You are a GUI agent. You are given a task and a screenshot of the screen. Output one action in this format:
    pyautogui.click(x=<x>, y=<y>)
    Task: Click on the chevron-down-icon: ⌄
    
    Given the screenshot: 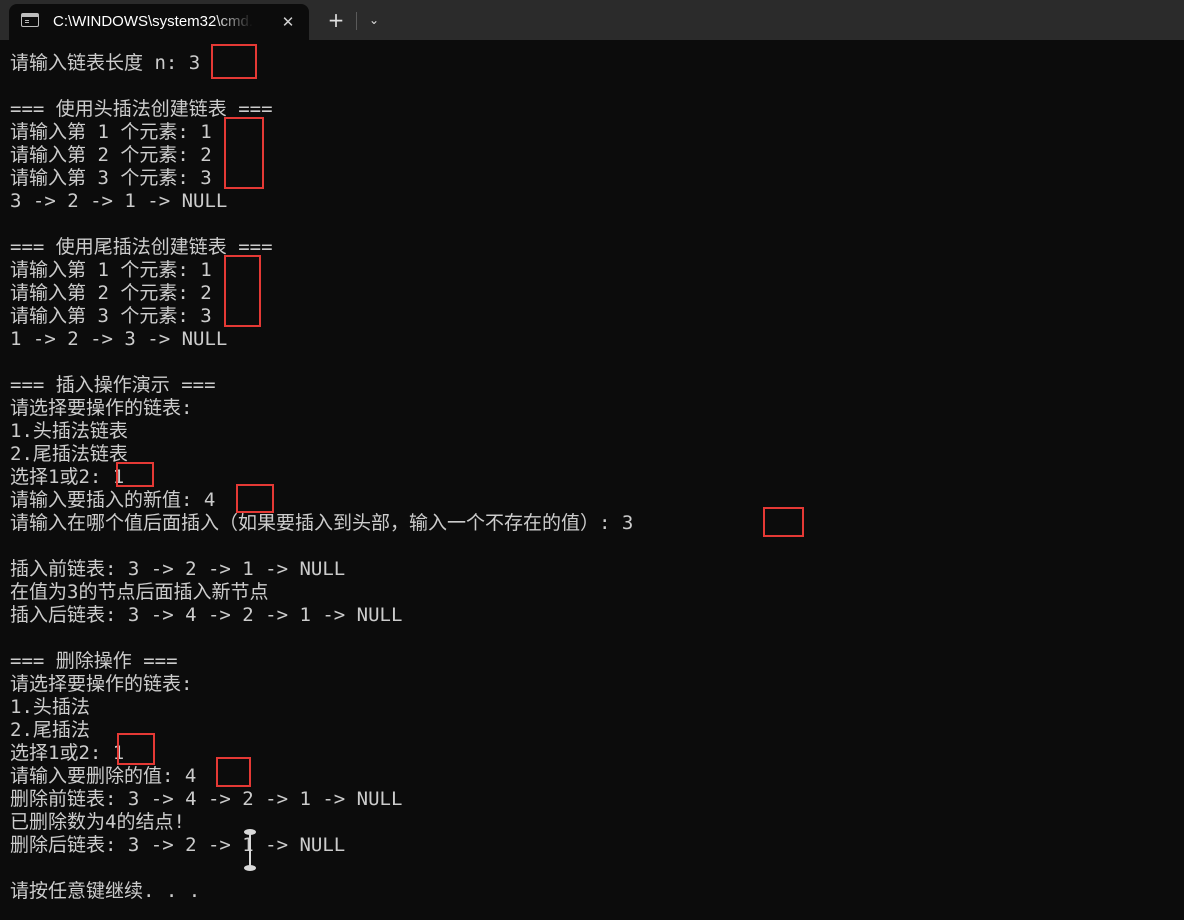 What is the action you would take?
    pyautogui.click(x=374, y=20)
    